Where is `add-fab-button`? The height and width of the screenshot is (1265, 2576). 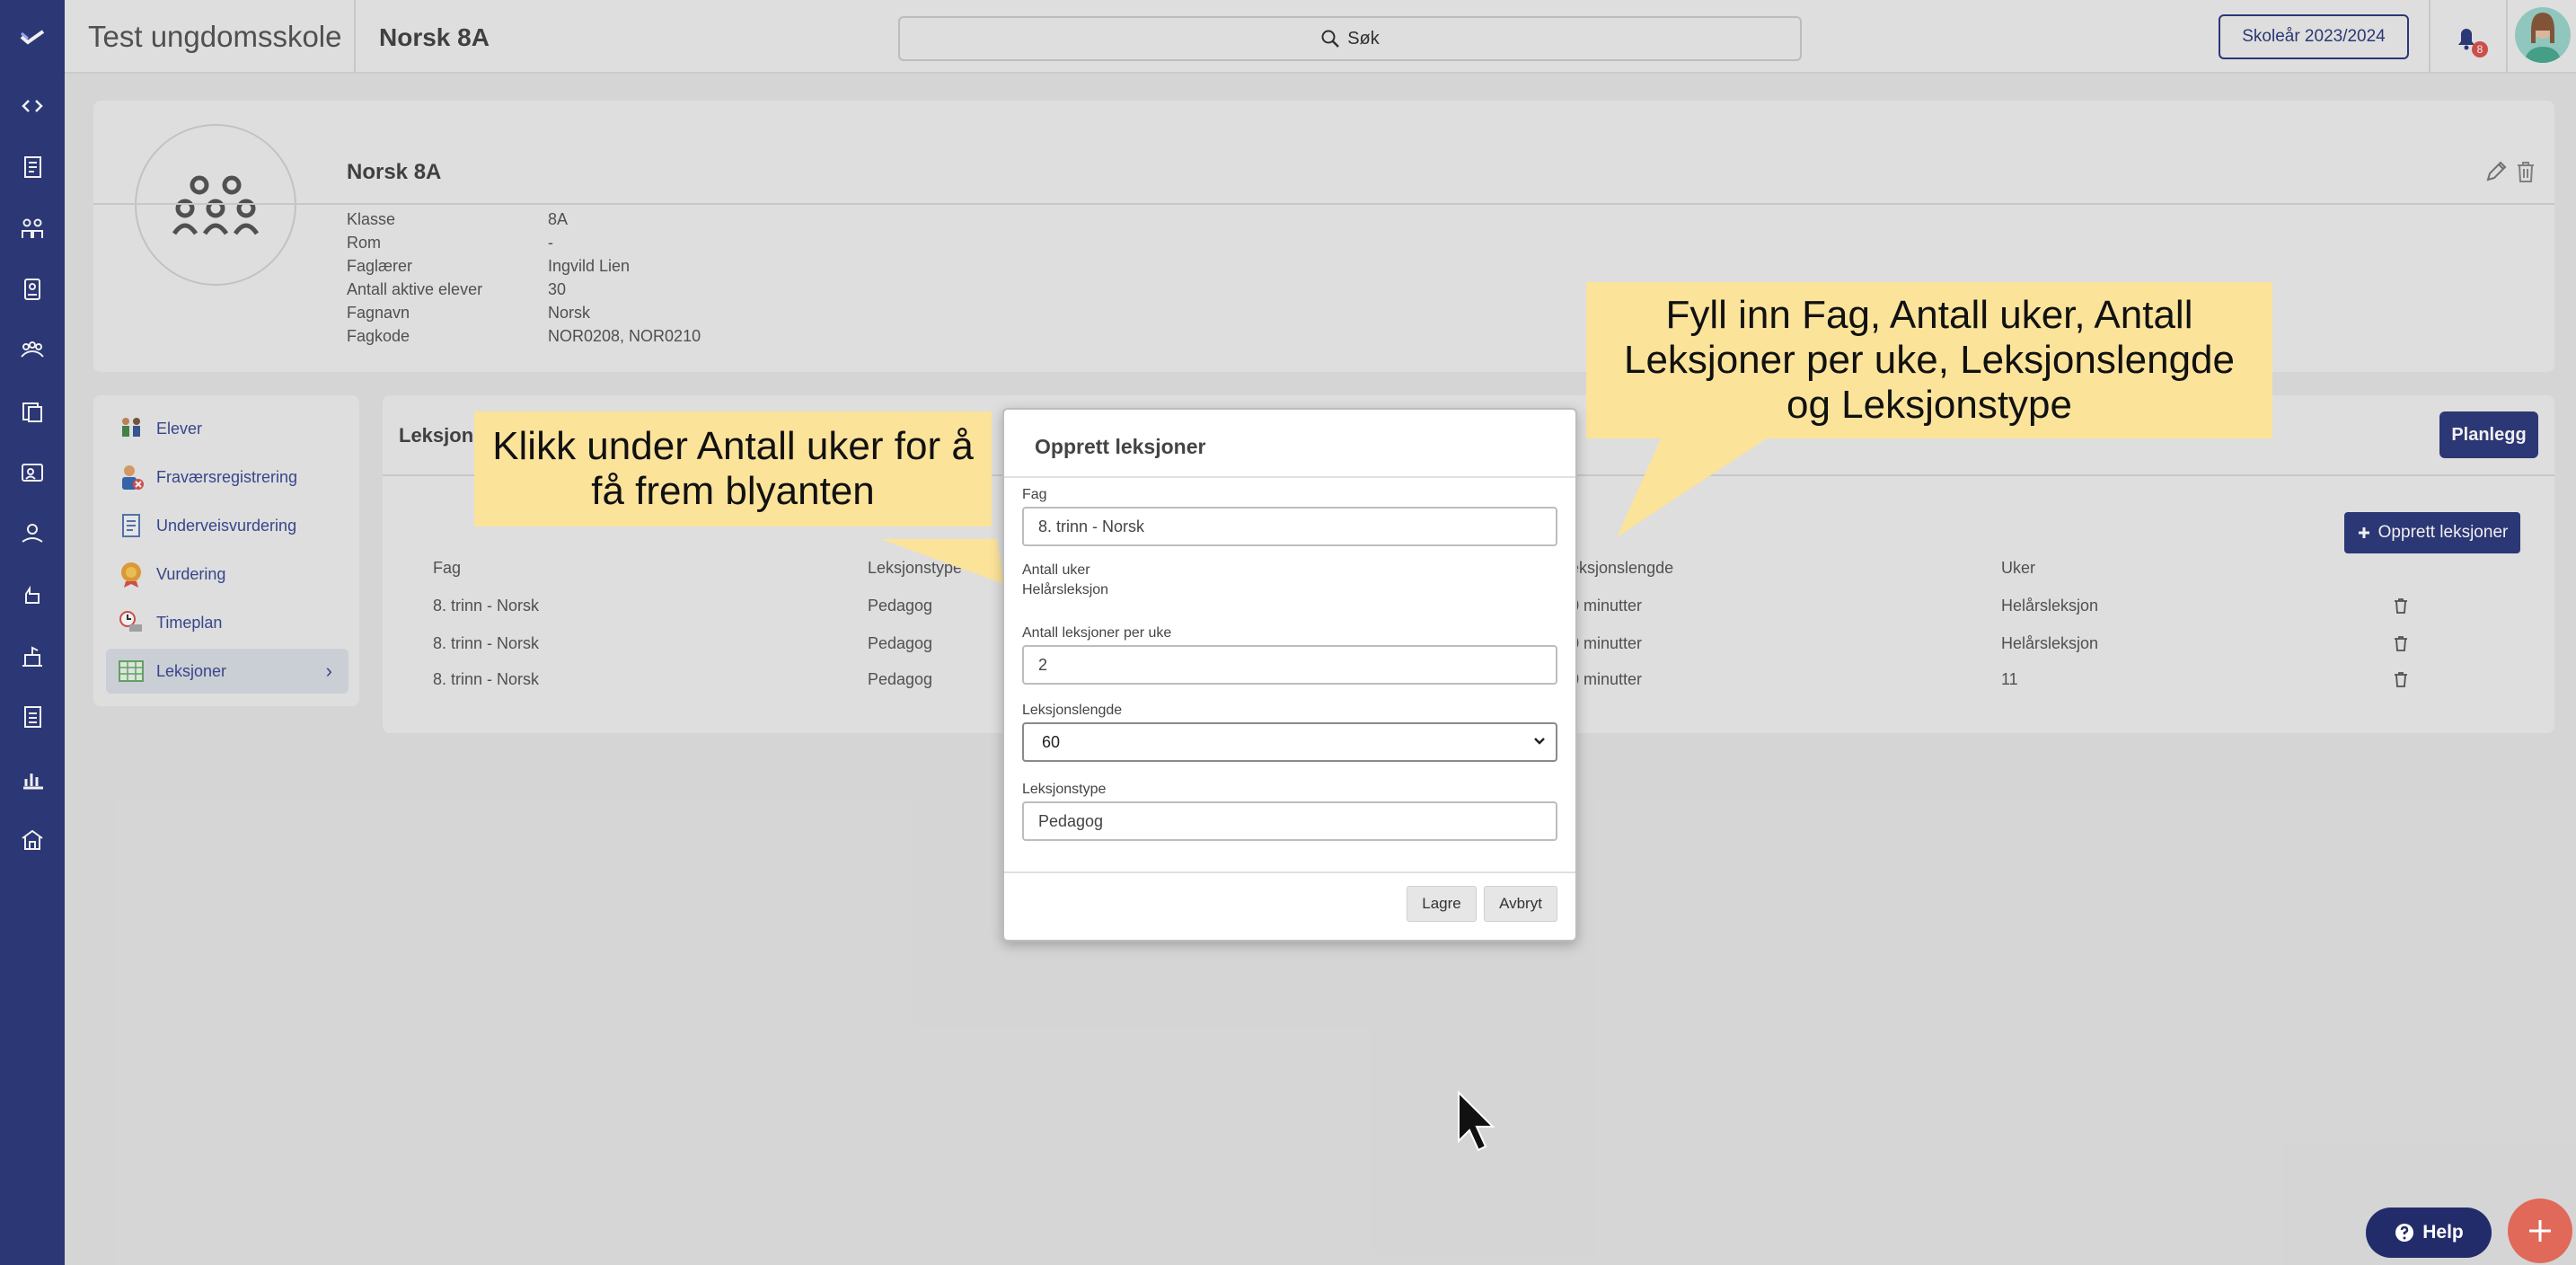 add-fab-button is located at coordinates (2540, 1231).